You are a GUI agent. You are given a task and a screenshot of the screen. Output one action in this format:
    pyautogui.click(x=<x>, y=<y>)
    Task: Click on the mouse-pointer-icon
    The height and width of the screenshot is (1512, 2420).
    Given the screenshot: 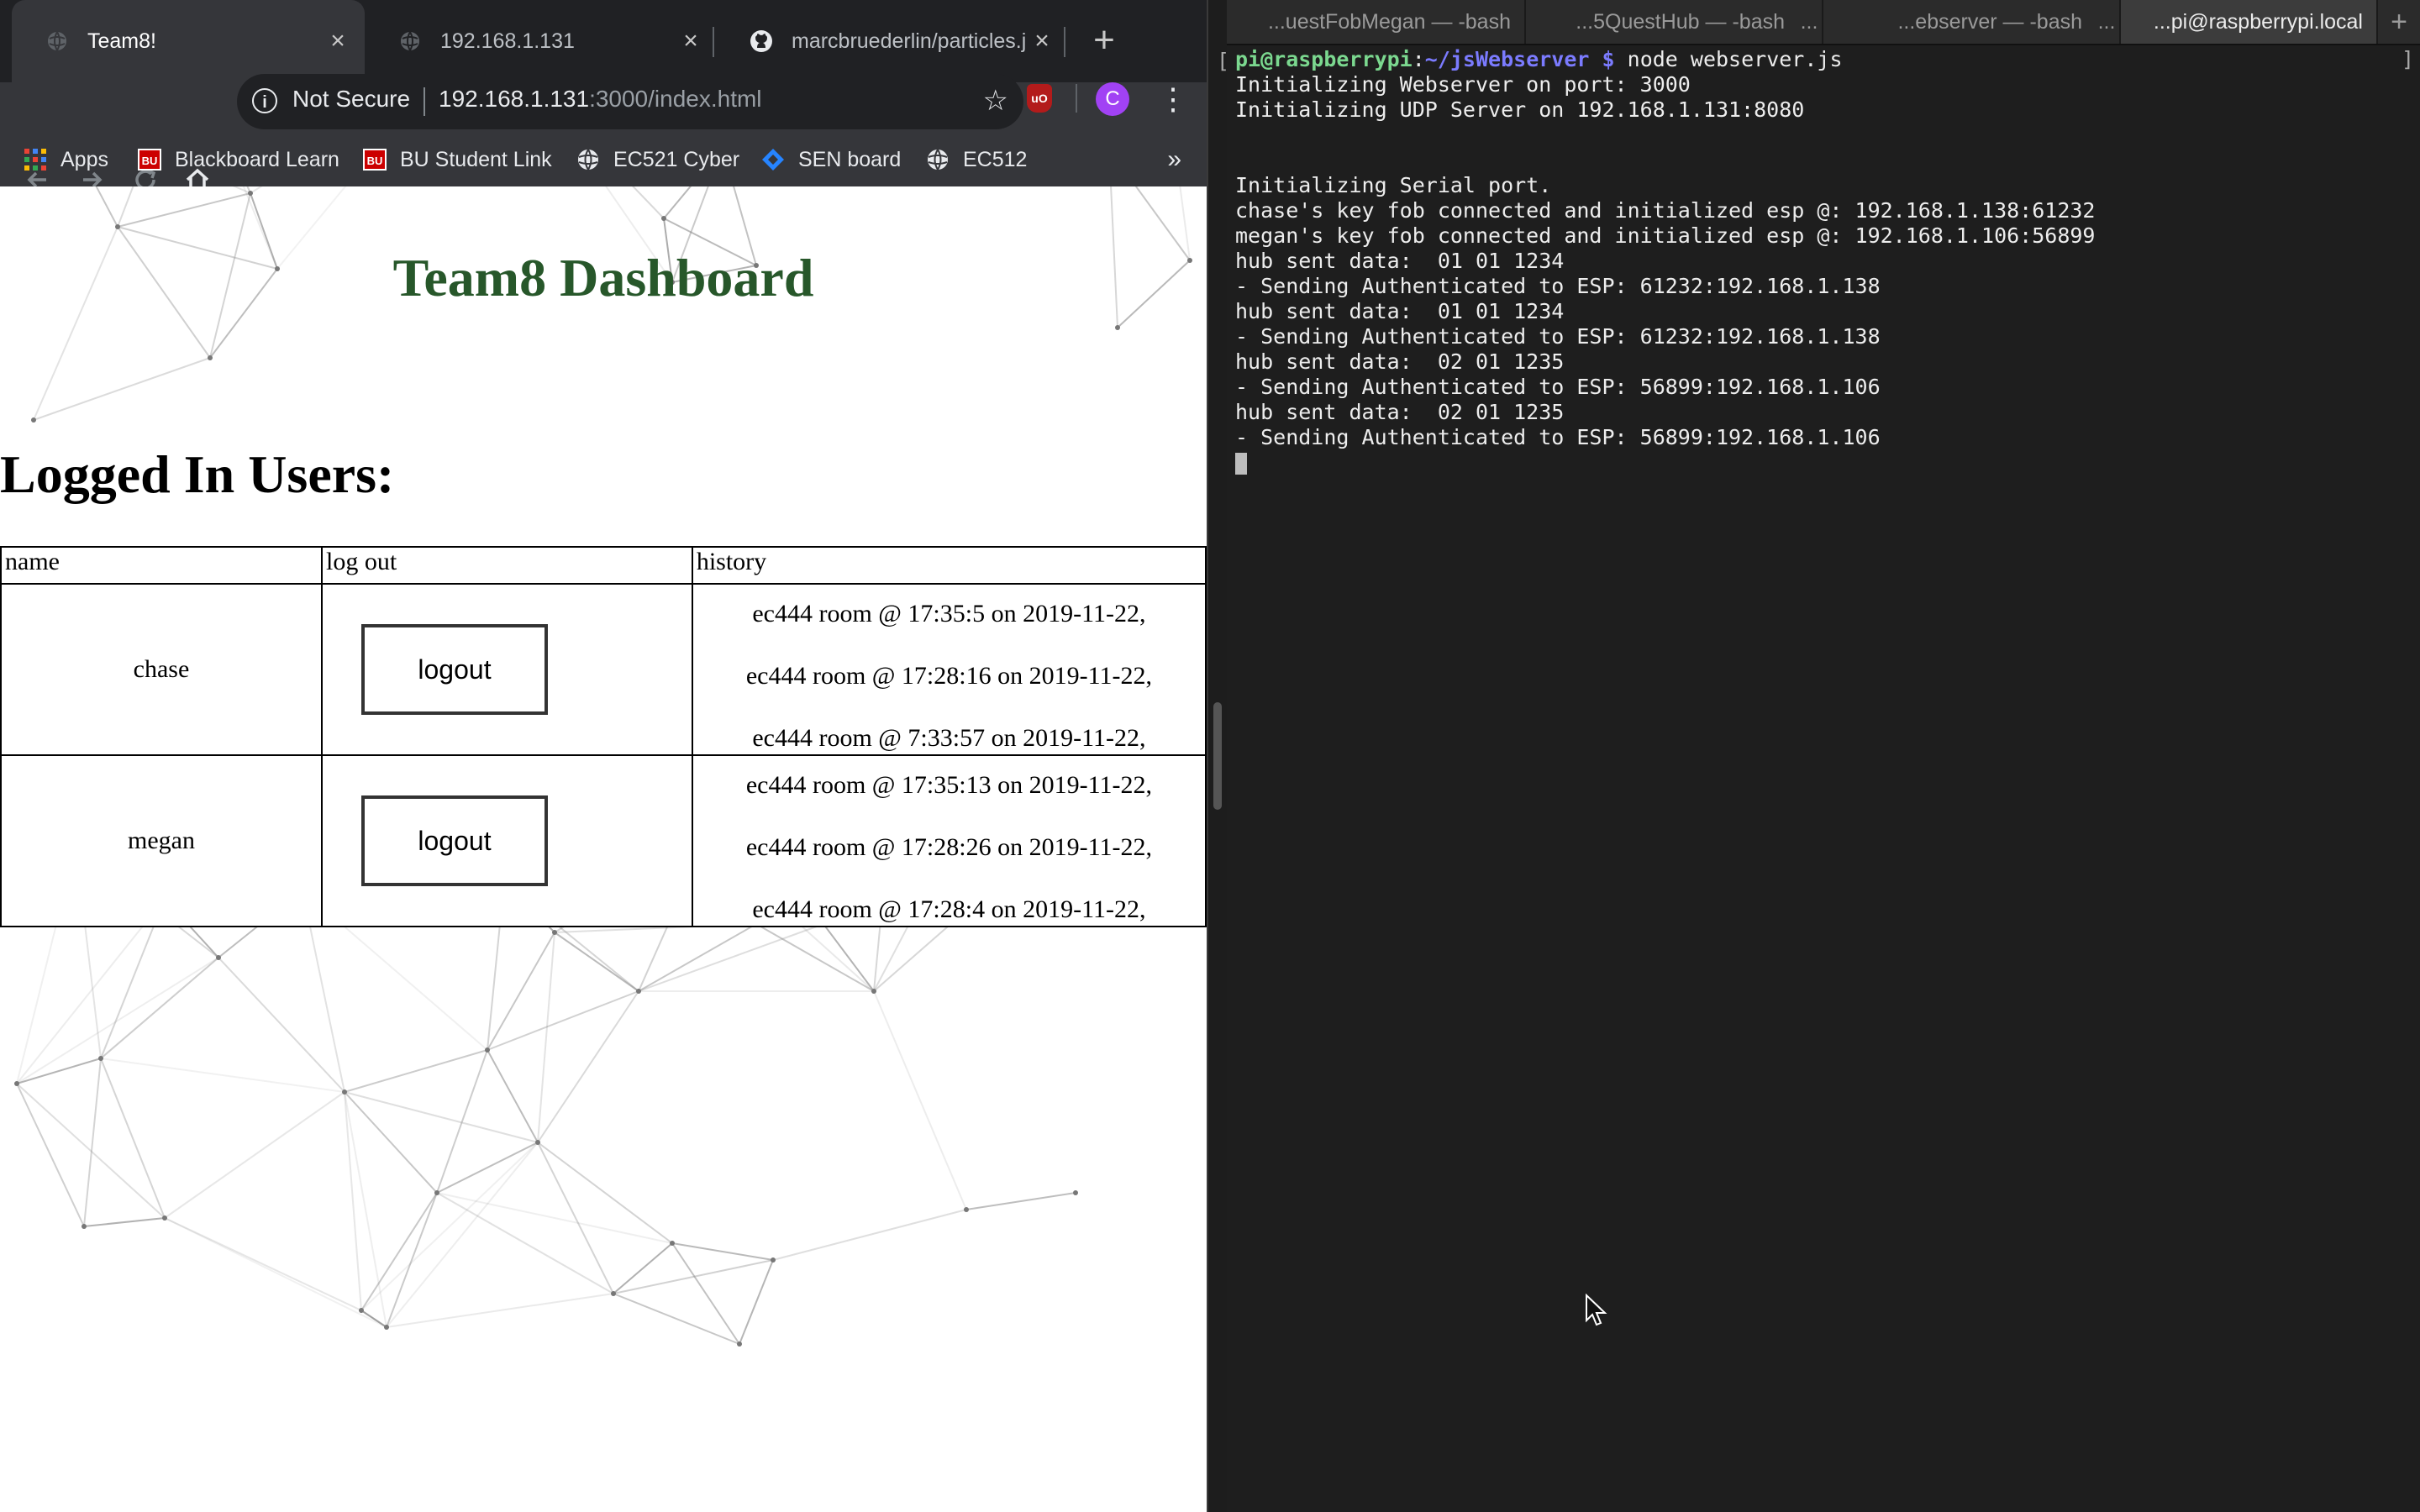 What is the action you would take?
    pyautogui.click(x=1596, y=1310)
    